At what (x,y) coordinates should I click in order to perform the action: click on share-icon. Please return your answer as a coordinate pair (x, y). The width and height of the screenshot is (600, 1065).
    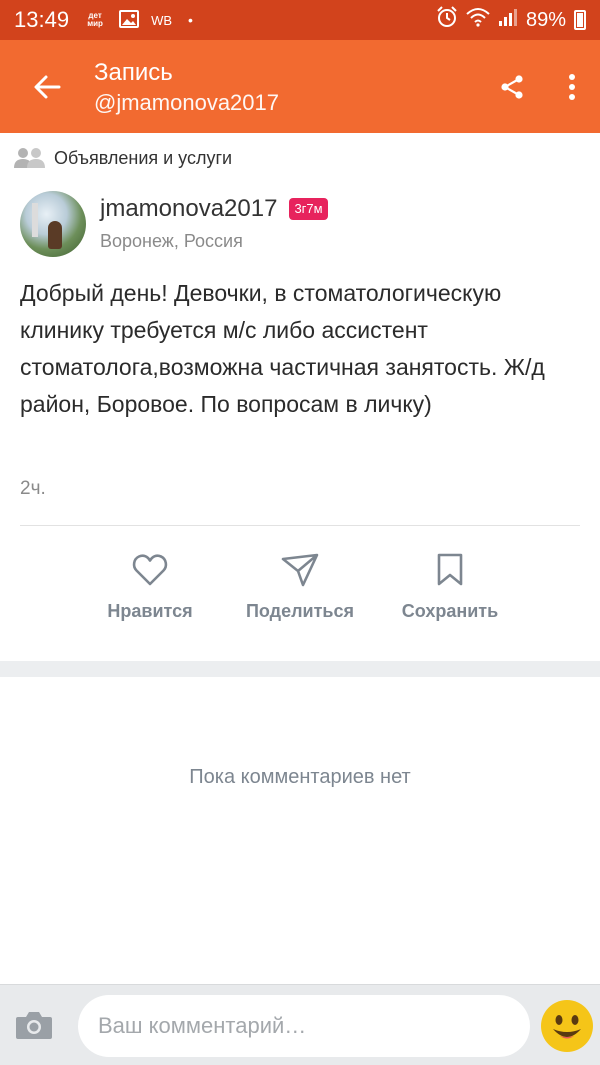
    Looking at the image, I should click on (512, 86).